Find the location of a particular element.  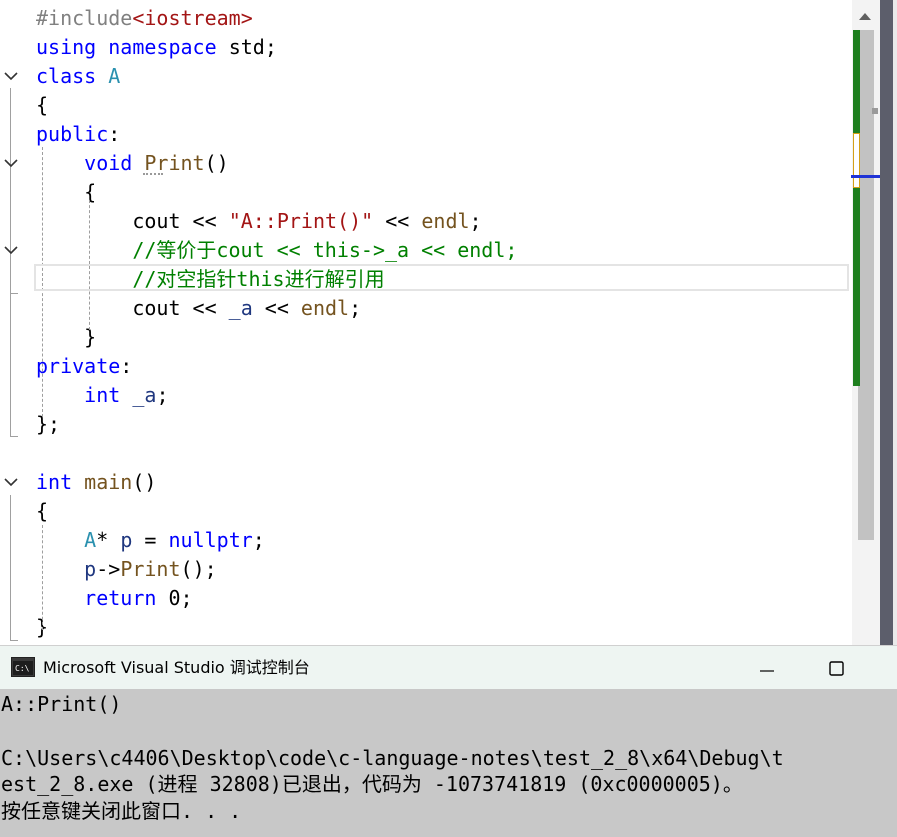

code-line: void Print() is located at coordinates (132, 163).